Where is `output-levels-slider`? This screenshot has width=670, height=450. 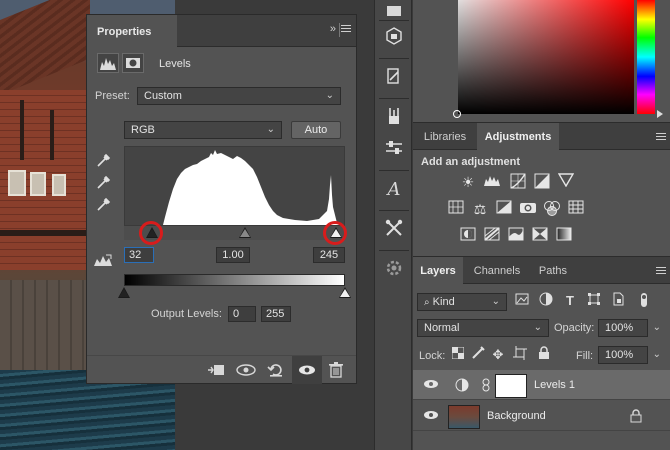
output-levels-slider is located at coordinates (234, 293).